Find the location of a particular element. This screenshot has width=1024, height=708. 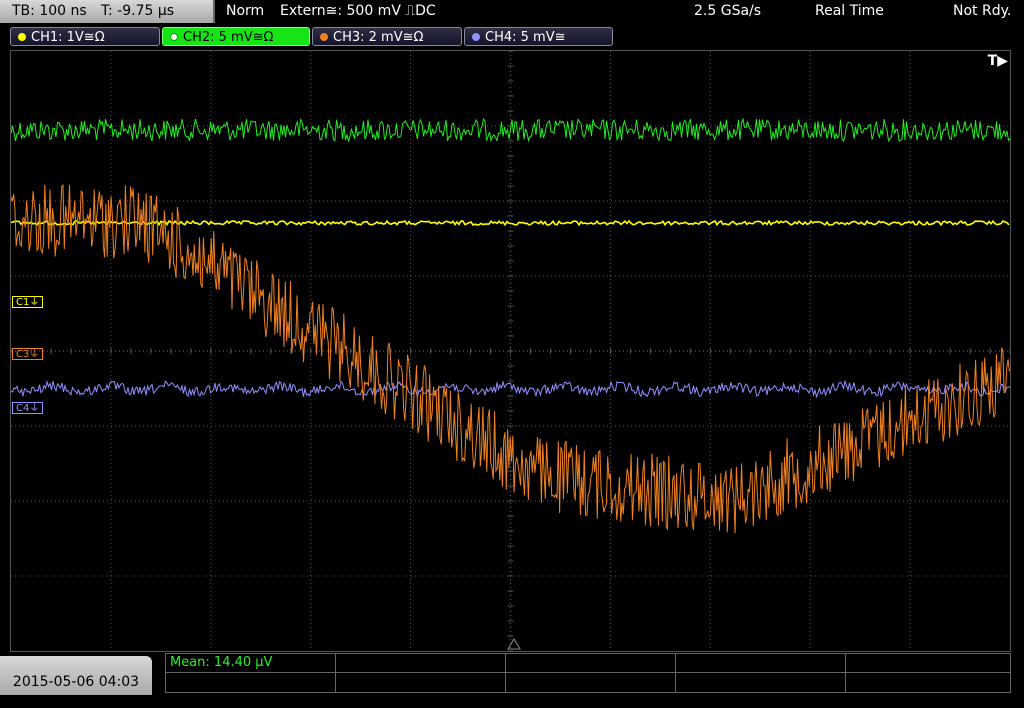

channel-4-label: CH4: 5 mV≅ is located at coordinates (525, 37).